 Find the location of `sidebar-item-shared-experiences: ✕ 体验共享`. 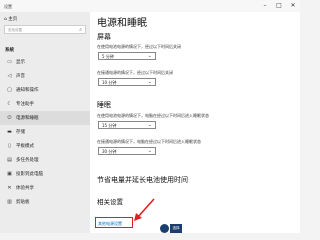

sidebar-item-shared-experiences: ✕ 体验共享 is located at coordinates (45, 188).